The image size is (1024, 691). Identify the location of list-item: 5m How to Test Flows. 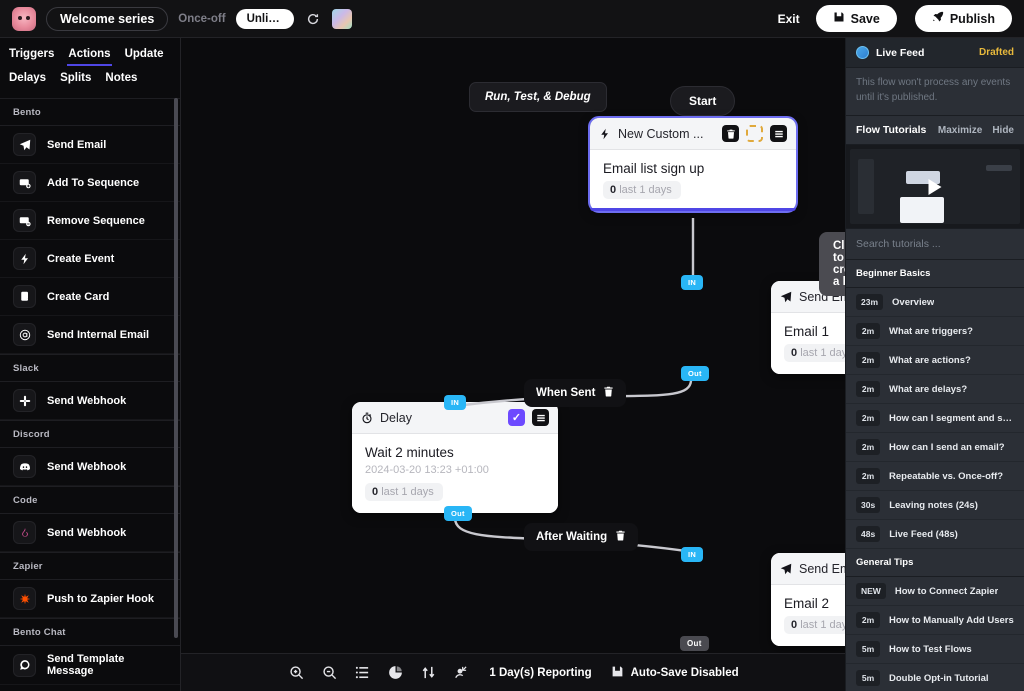
(935, 649).